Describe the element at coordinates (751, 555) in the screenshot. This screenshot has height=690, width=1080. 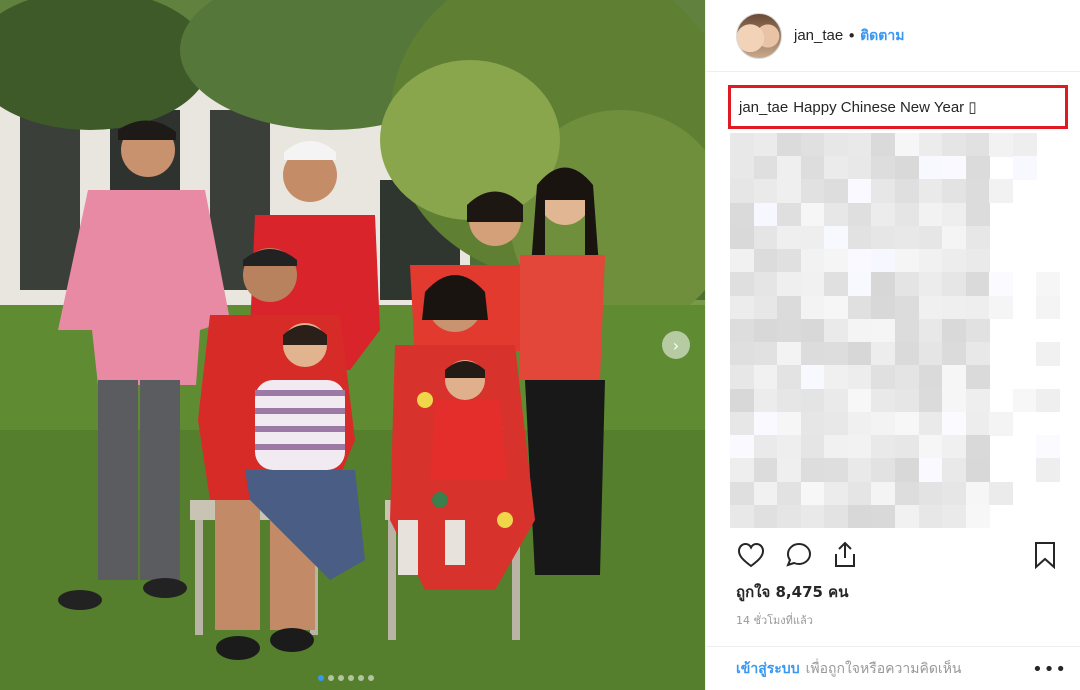
I see `heart-icon` at that location.